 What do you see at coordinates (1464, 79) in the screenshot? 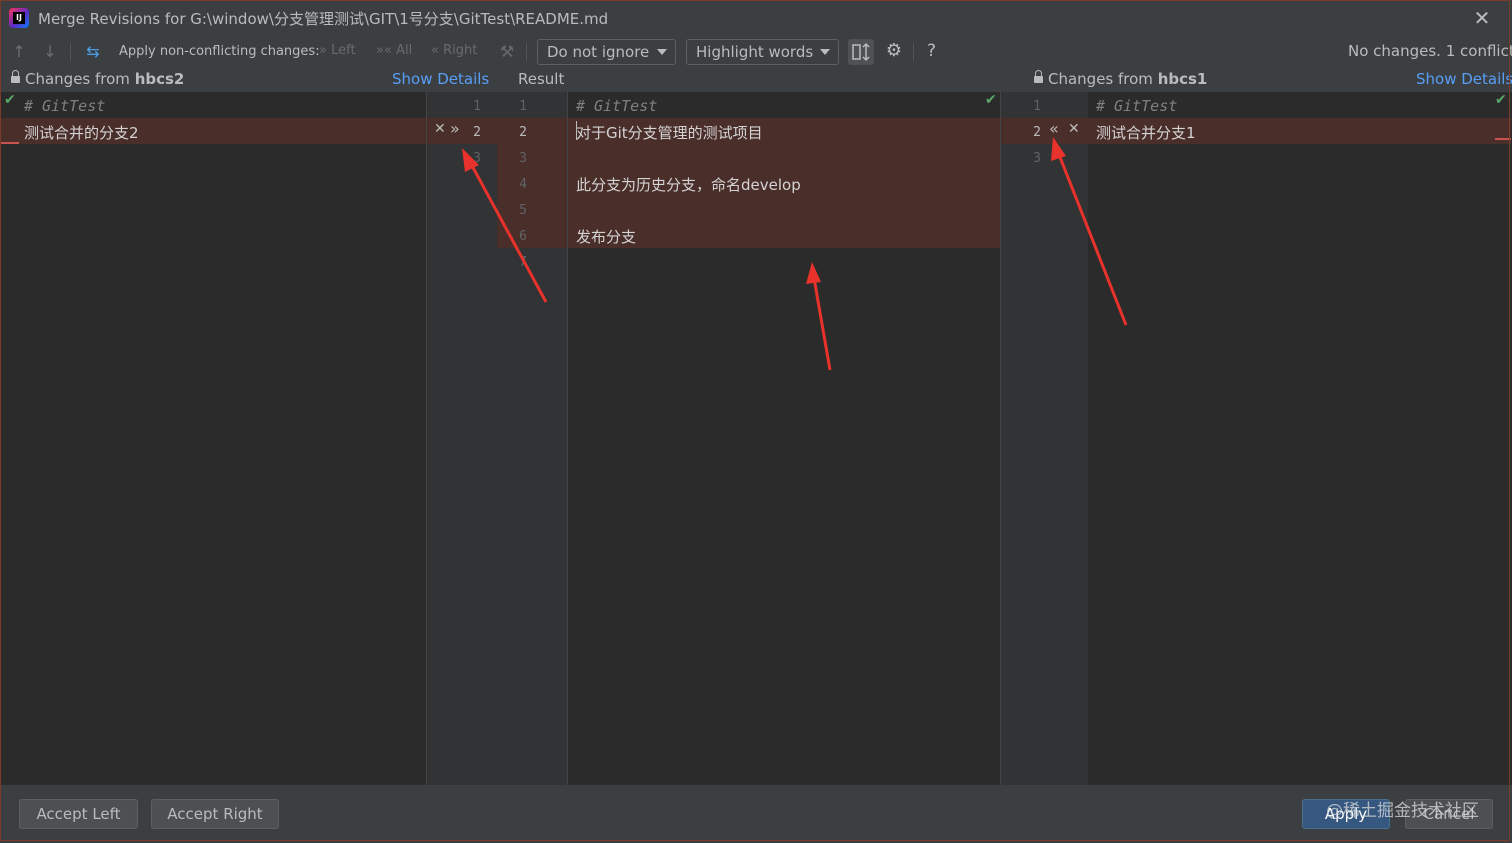
I see `right-show-details-link: Show Details` at bounding box center [1464, 79].